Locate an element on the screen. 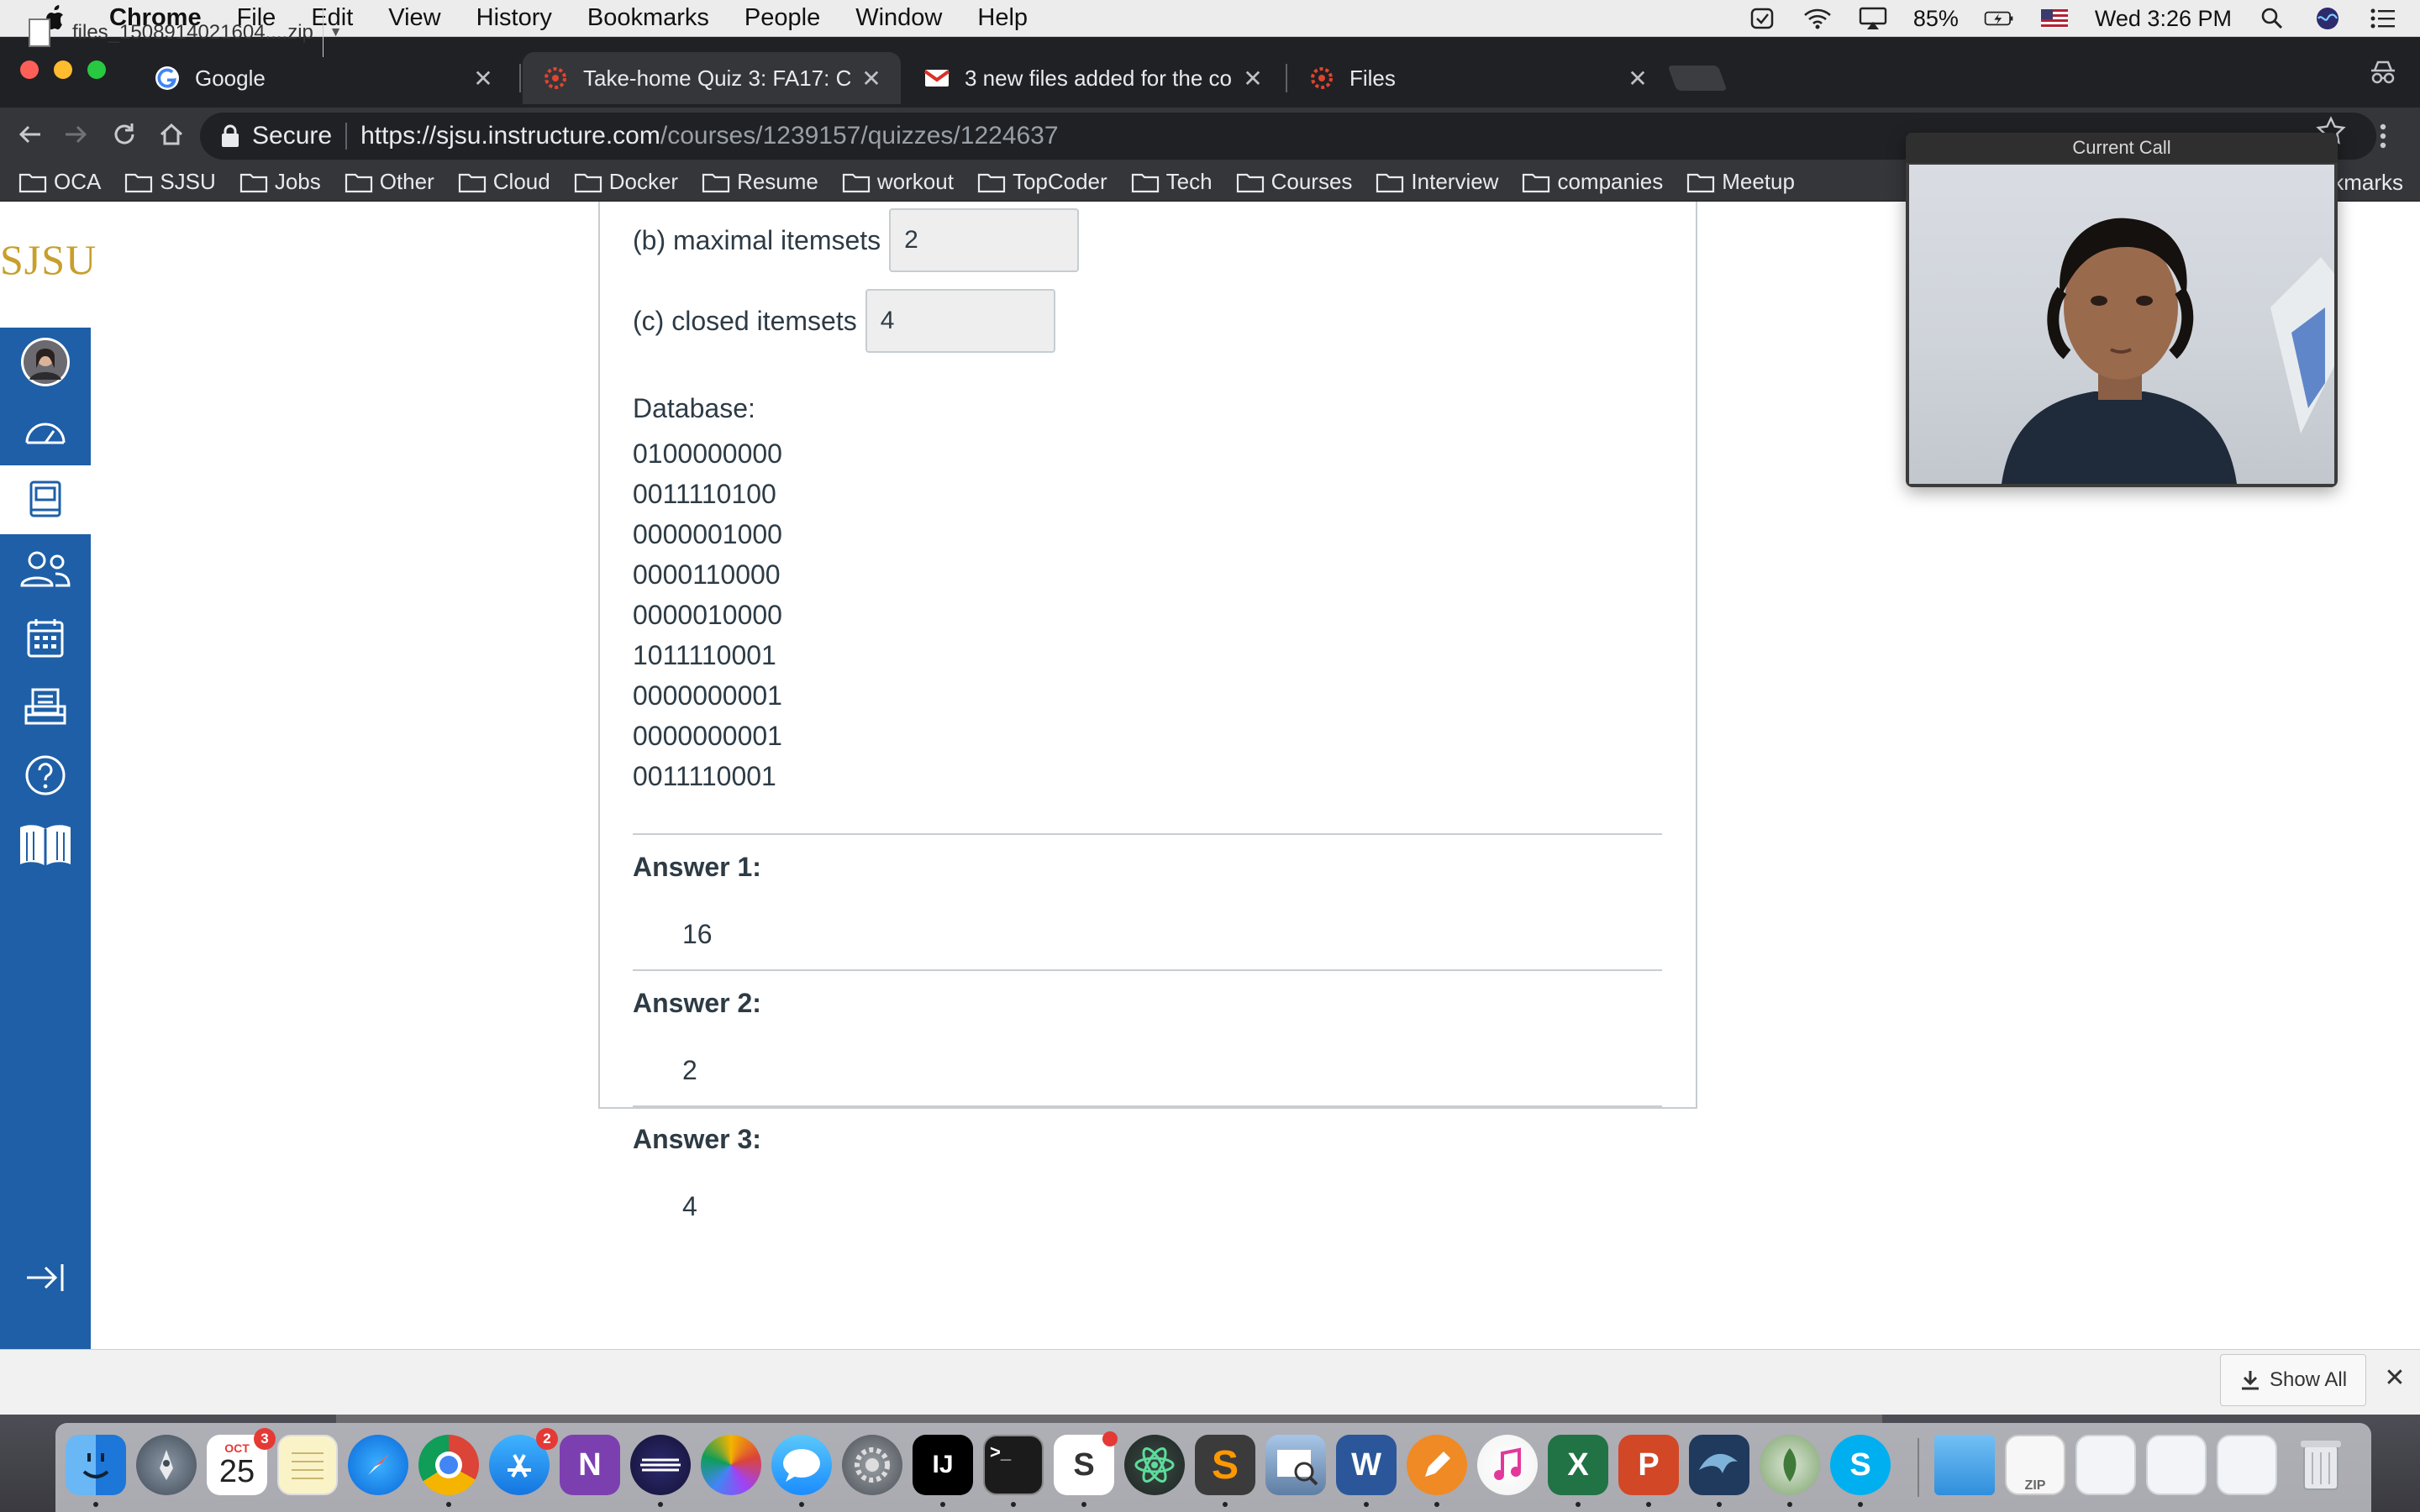 The width and height of the screenshot is (2420, 1512). calendar-app-icon: OCT 25 3 is located at coordinates (241, 1461).